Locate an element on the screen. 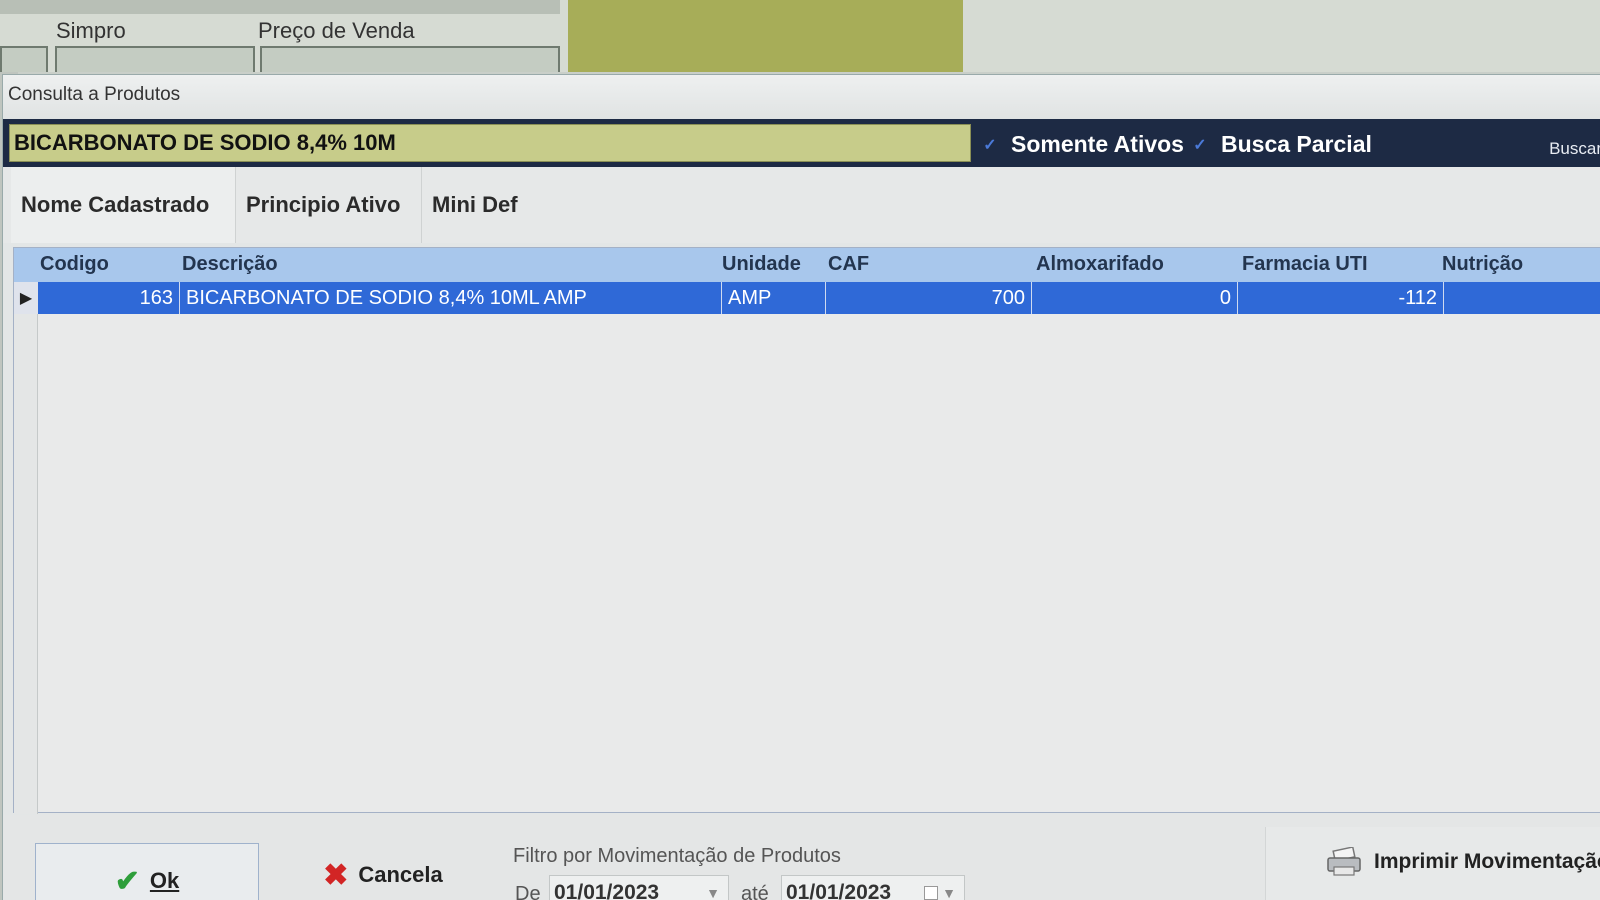  date-from-field: 01/01/2023 ▼ is located at coordinates (639, 887).